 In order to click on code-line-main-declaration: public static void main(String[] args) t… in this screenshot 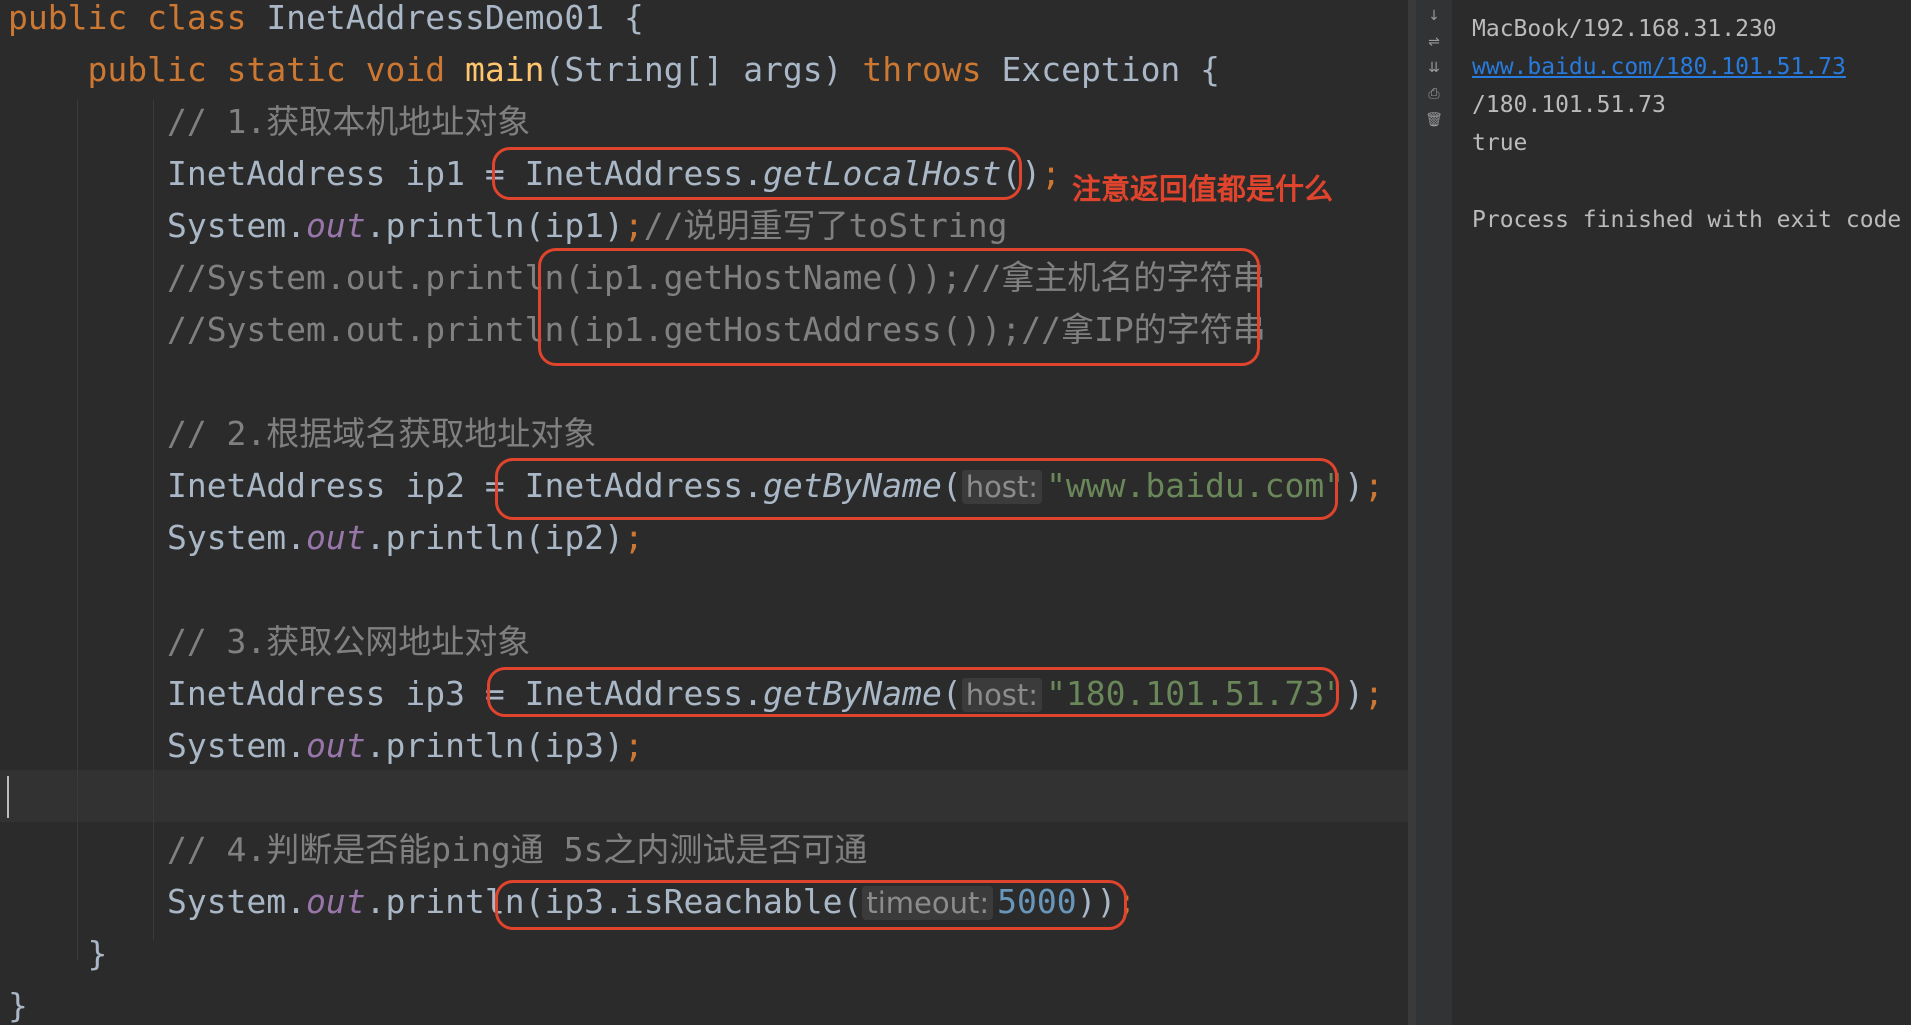, I will do `click(654, 69)`.